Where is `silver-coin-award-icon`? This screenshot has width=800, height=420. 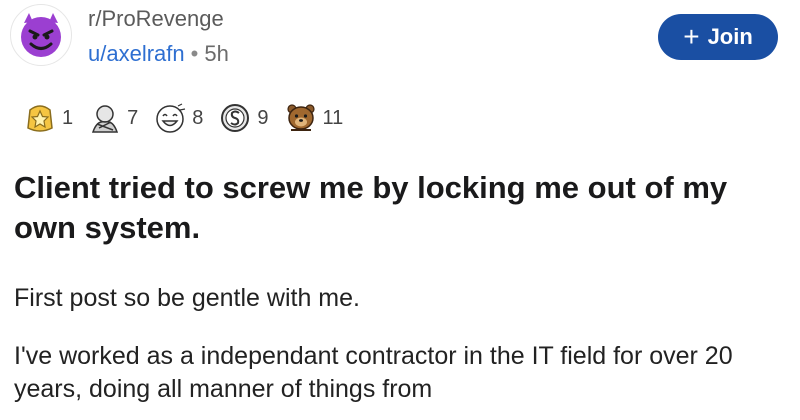 silver-coin-award-icon is located at coordinates (235, 118).